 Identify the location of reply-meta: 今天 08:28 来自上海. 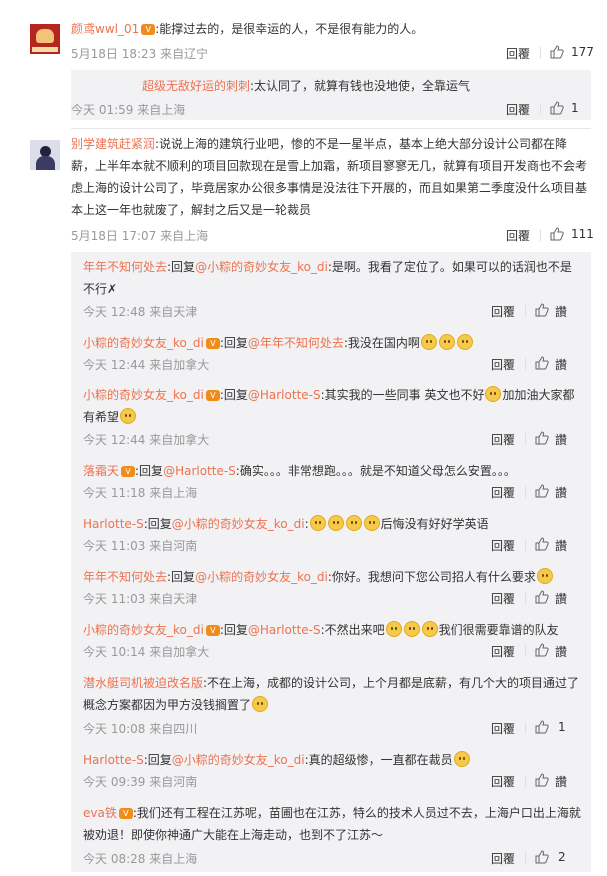
(140, 859).